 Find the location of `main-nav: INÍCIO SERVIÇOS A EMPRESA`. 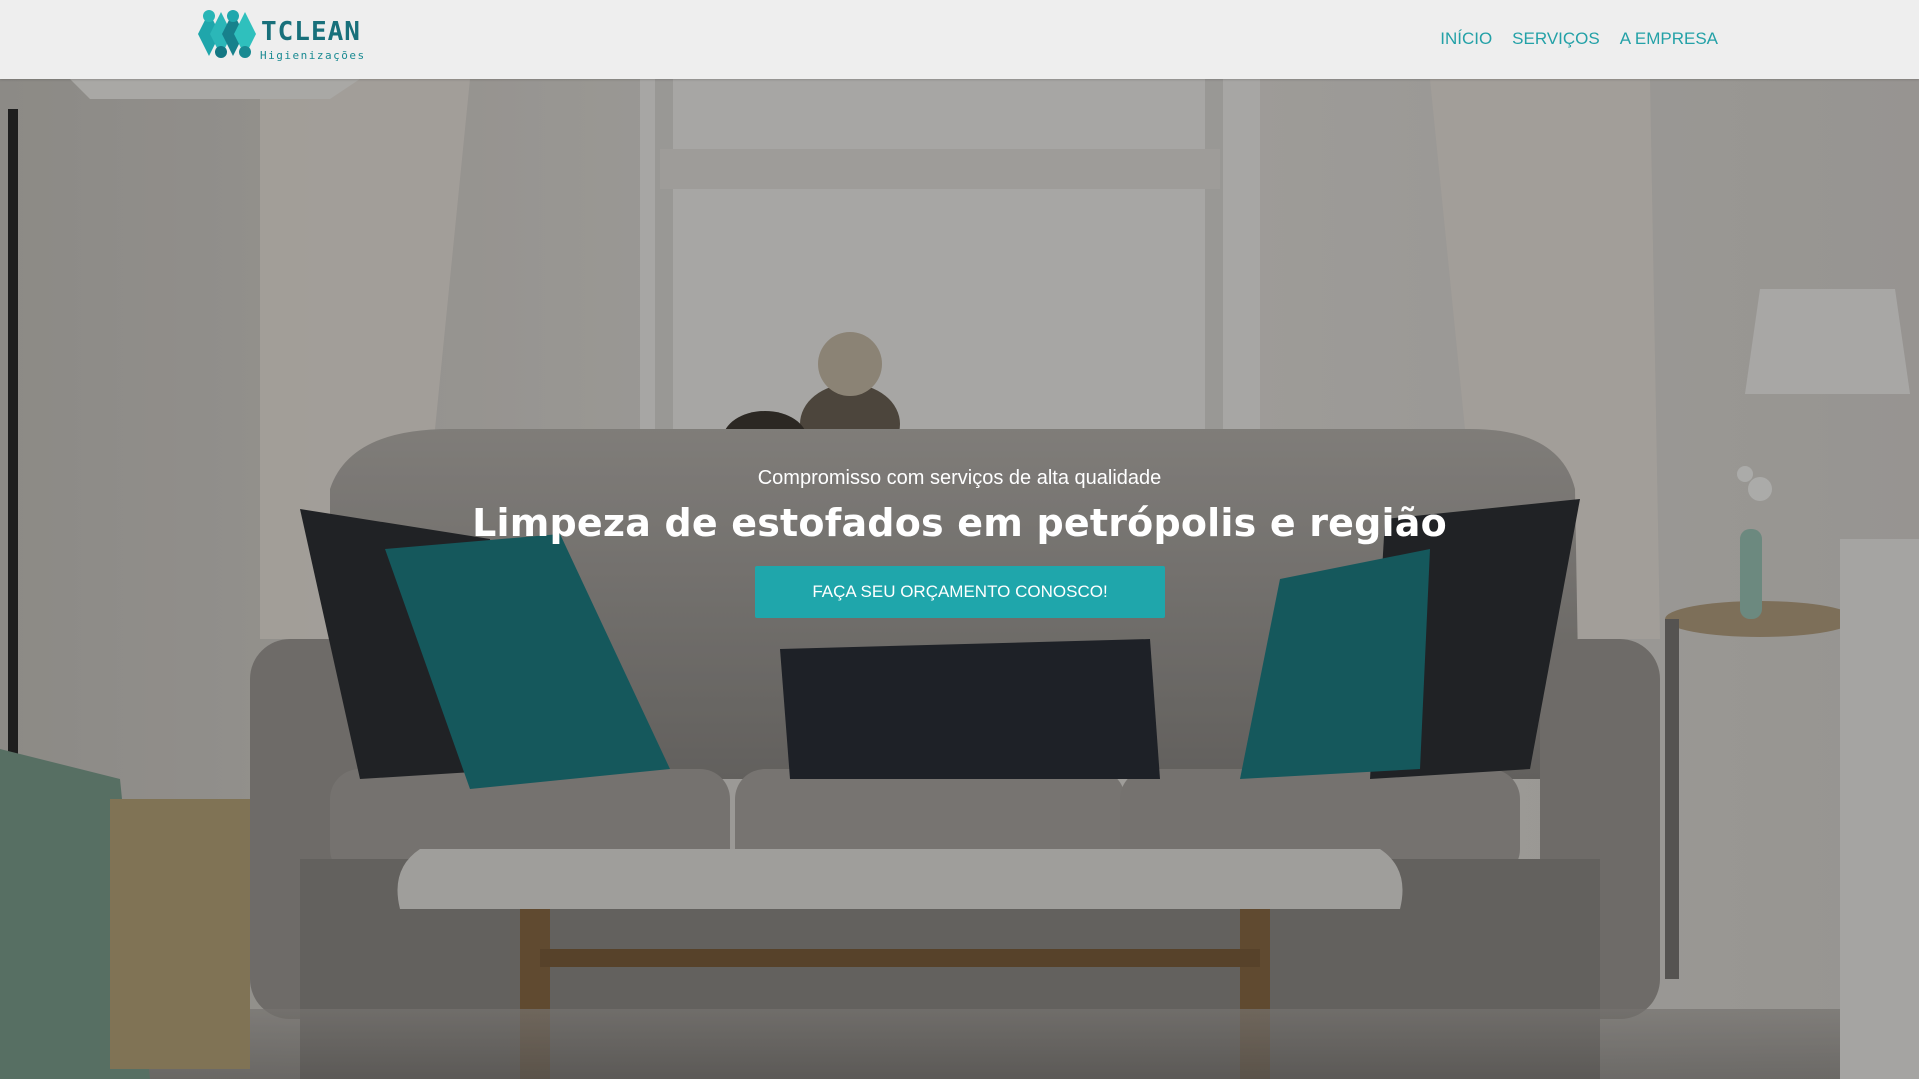

main-nav: INÍCIO SERVIÇOS A EMPRESA is located at coordinates (1579, 39).